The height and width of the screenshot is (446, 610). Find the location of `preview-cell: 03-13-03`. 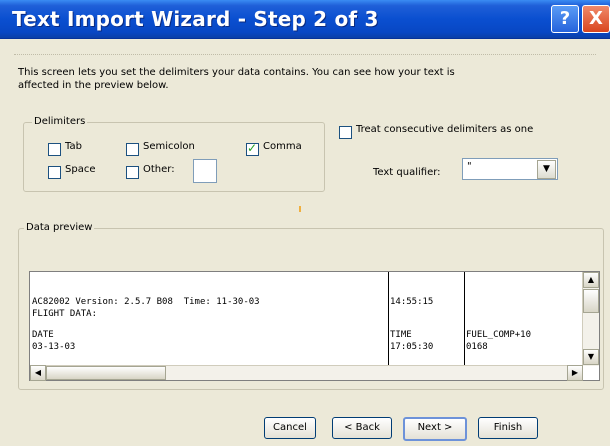

preview-cell: 03-13-03 is located at coordinates (54, 347).